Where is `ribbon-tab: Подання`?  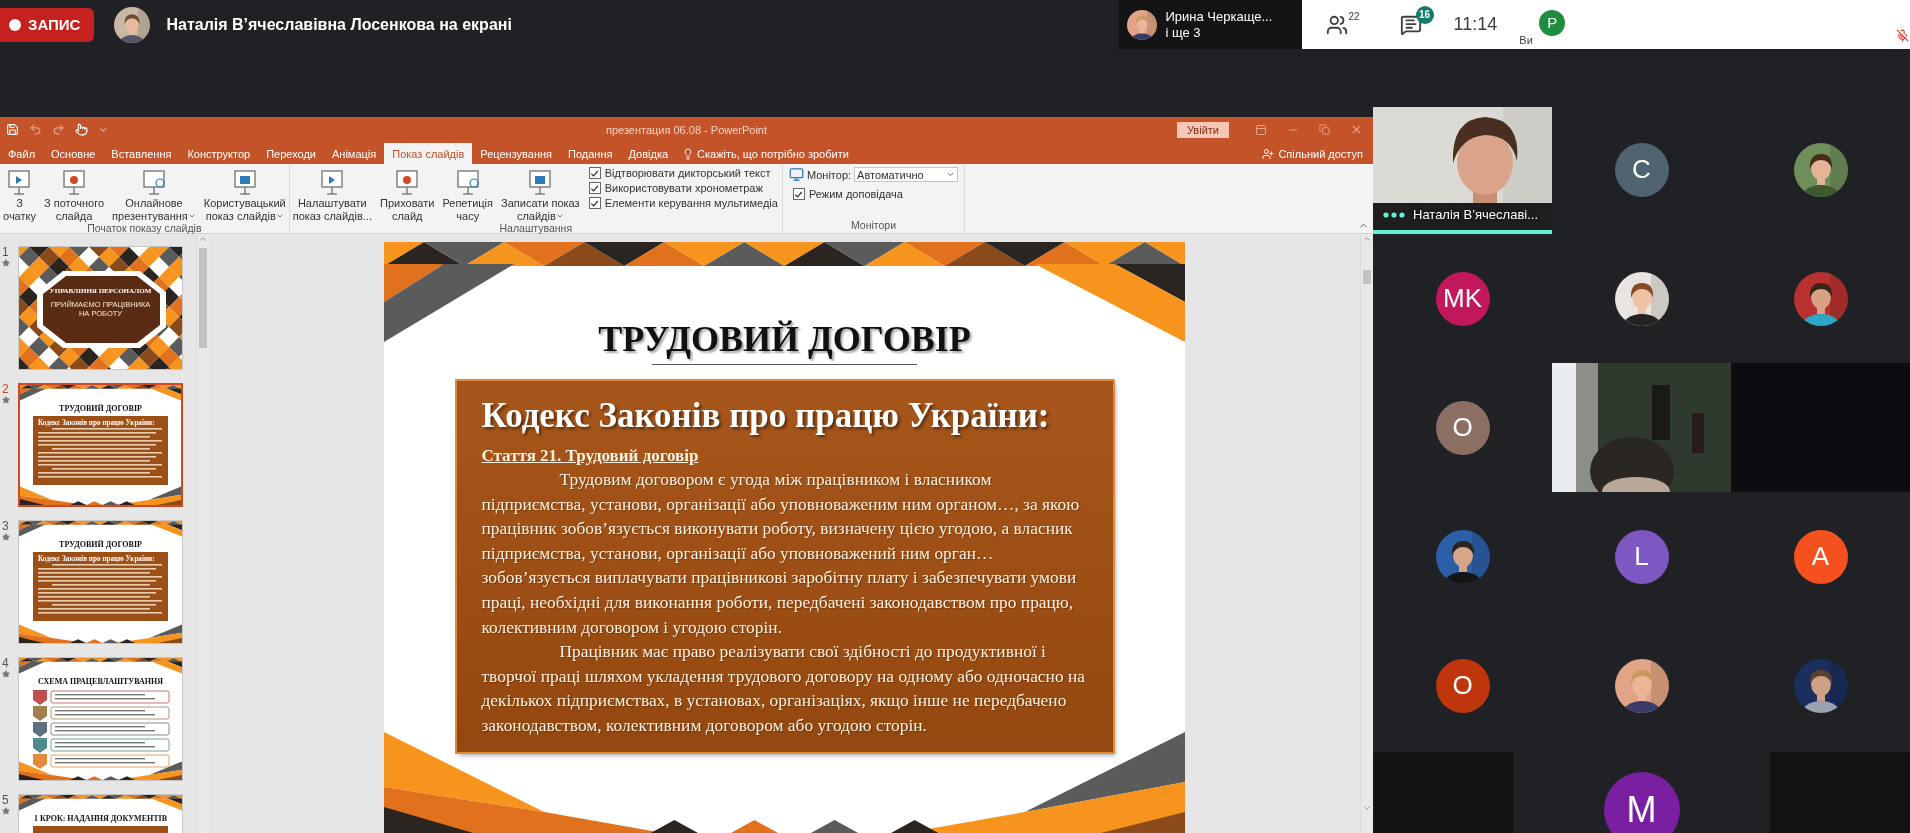 ribbon-tab: Подання is located at coordinates (590, 153).